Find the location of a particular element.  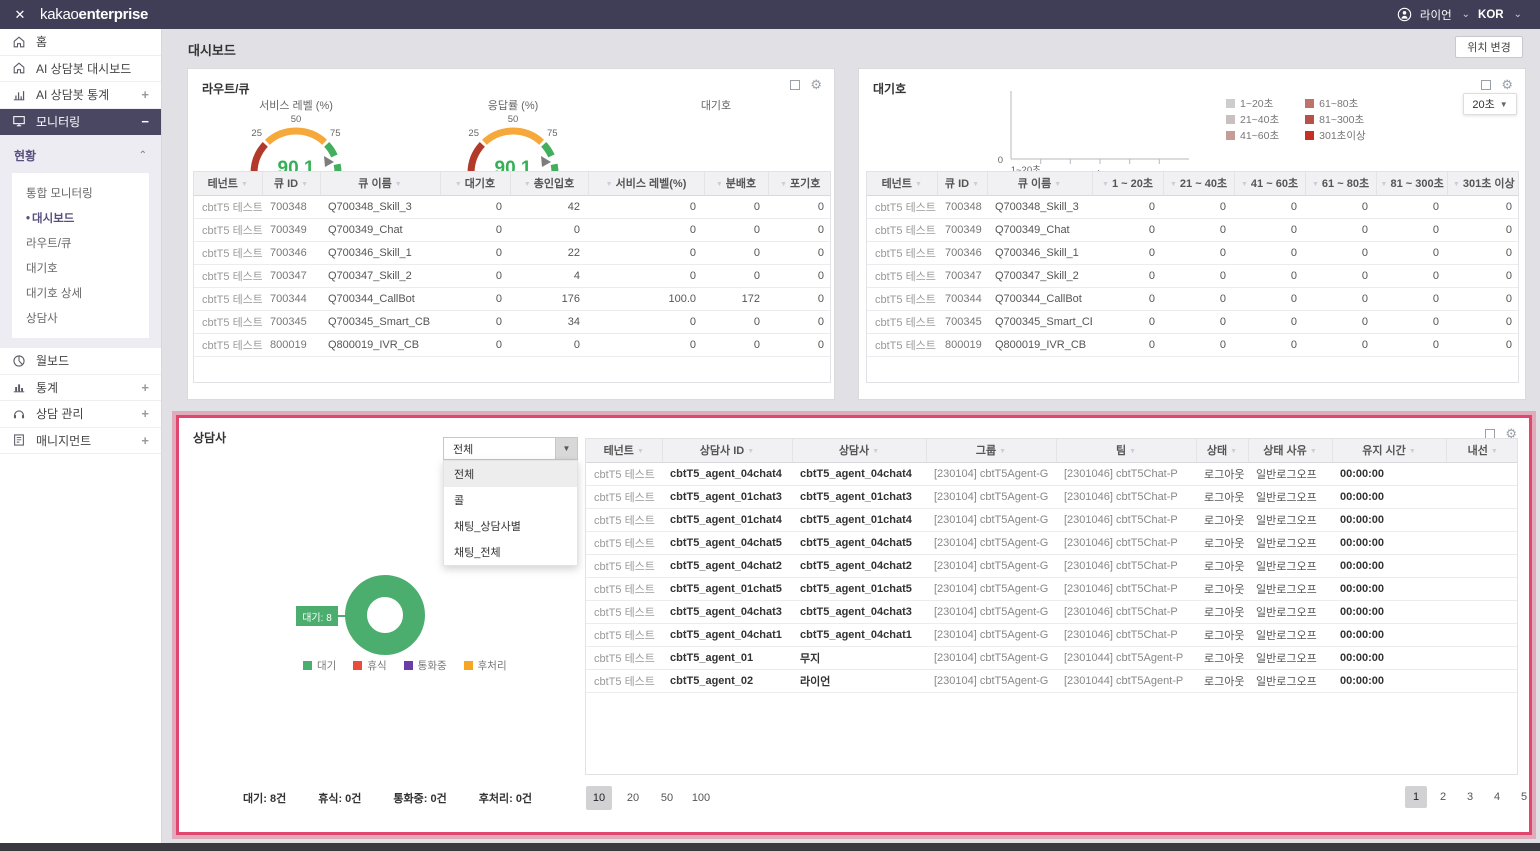

column-header: 팀 ▼ is located at coordinates (1126, 451).